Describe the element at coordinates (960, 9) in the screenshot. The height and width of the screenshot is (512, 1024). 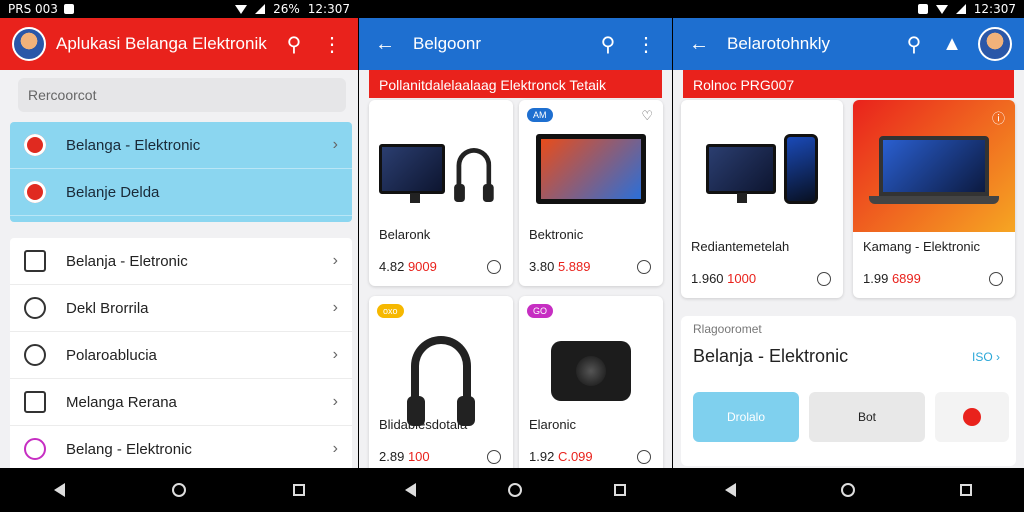
I see `signal-icon` at that location.